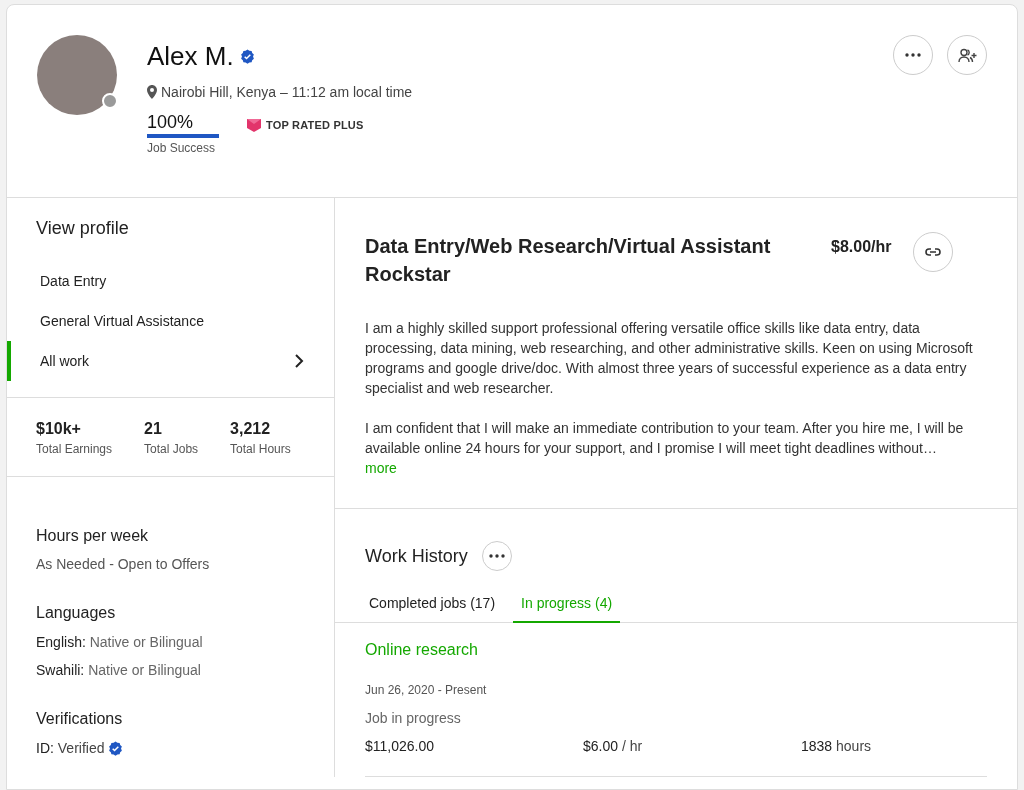 The height and width of the screenshot is (790, 1024). What do you see at coordinates (299, 361) in the screenshot?
I see `chevron-right-icon` at bounding box center [299, 361].